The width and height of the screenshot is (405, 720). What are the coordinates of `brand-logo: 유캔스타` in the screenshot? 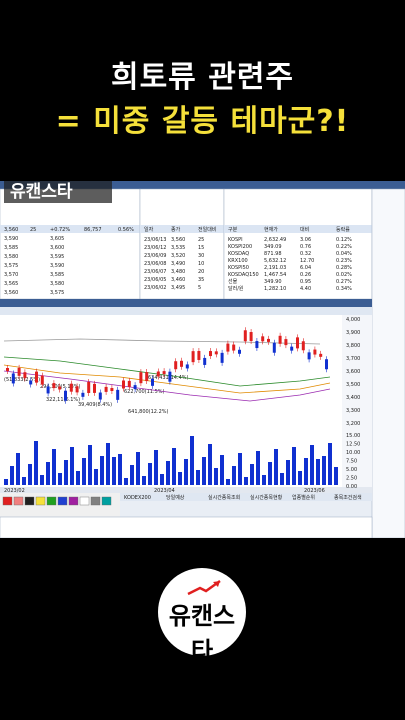 It's located at (202, 616).